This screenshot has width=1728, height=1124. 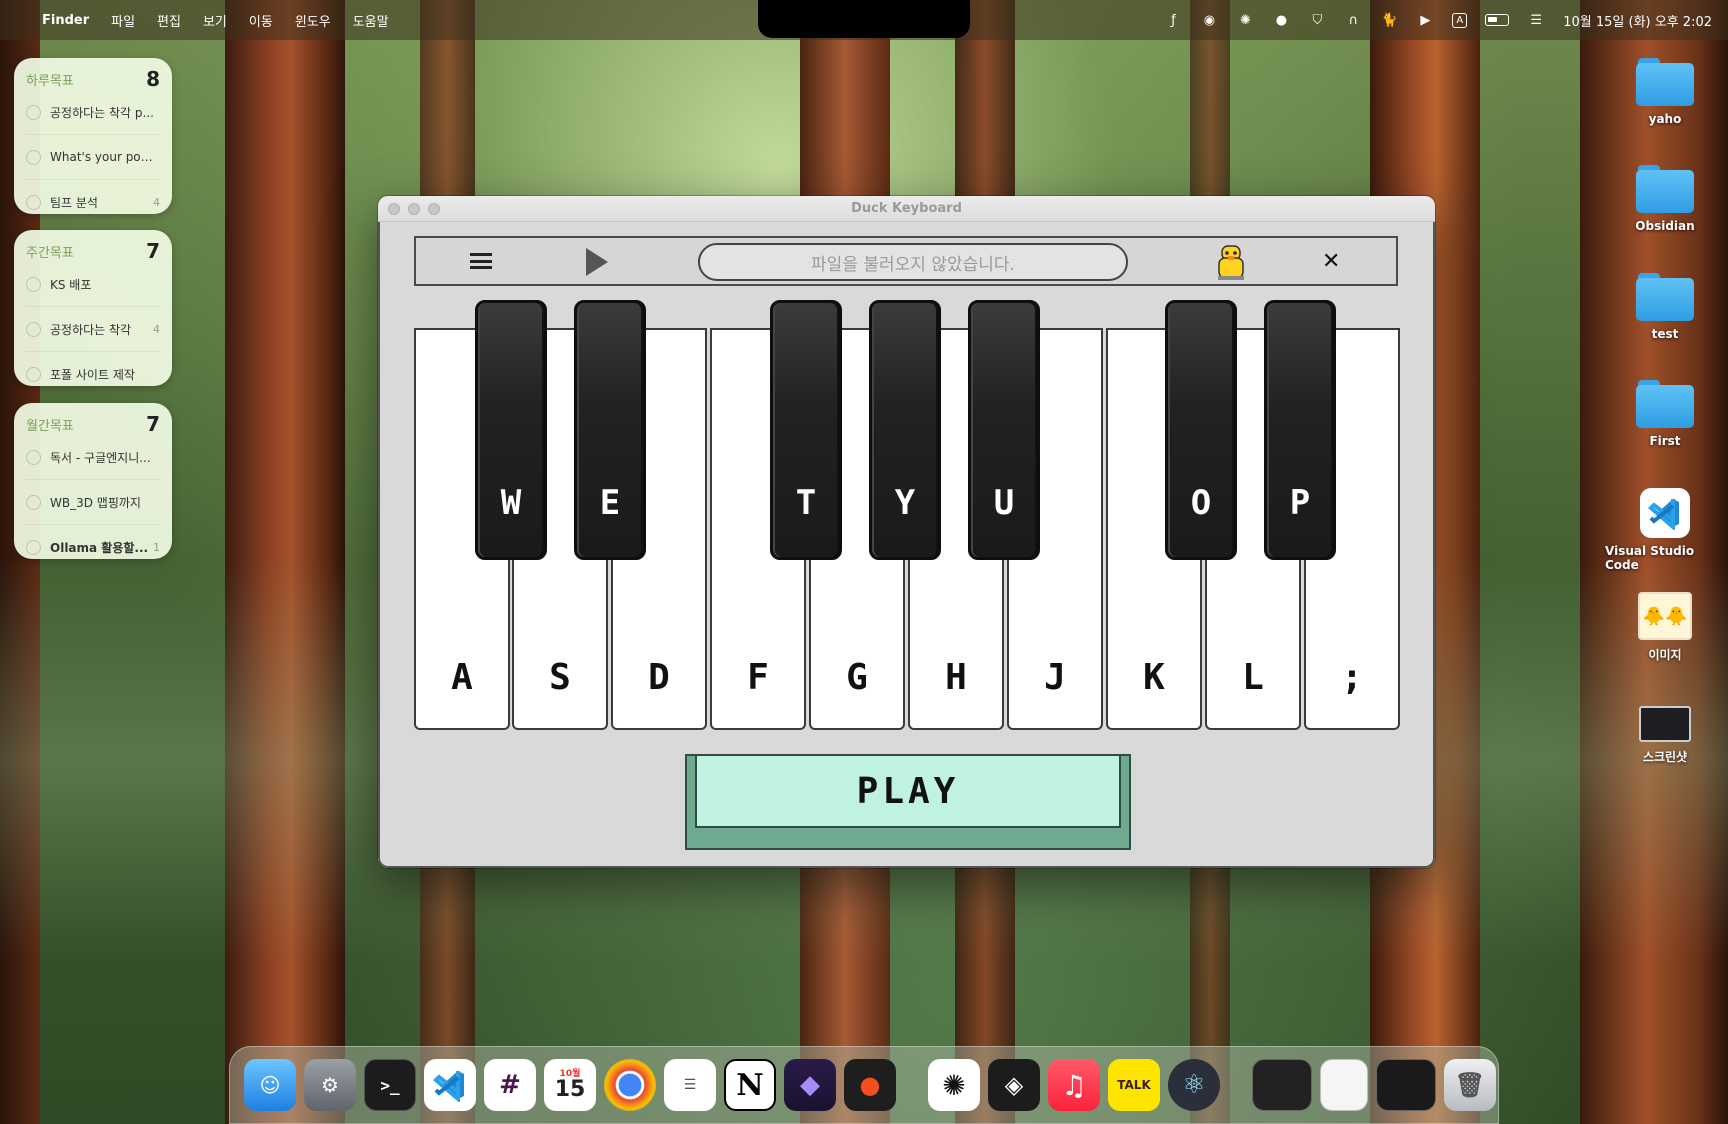 I want to click on menu-go: 이동, so click(x=261, y=20).